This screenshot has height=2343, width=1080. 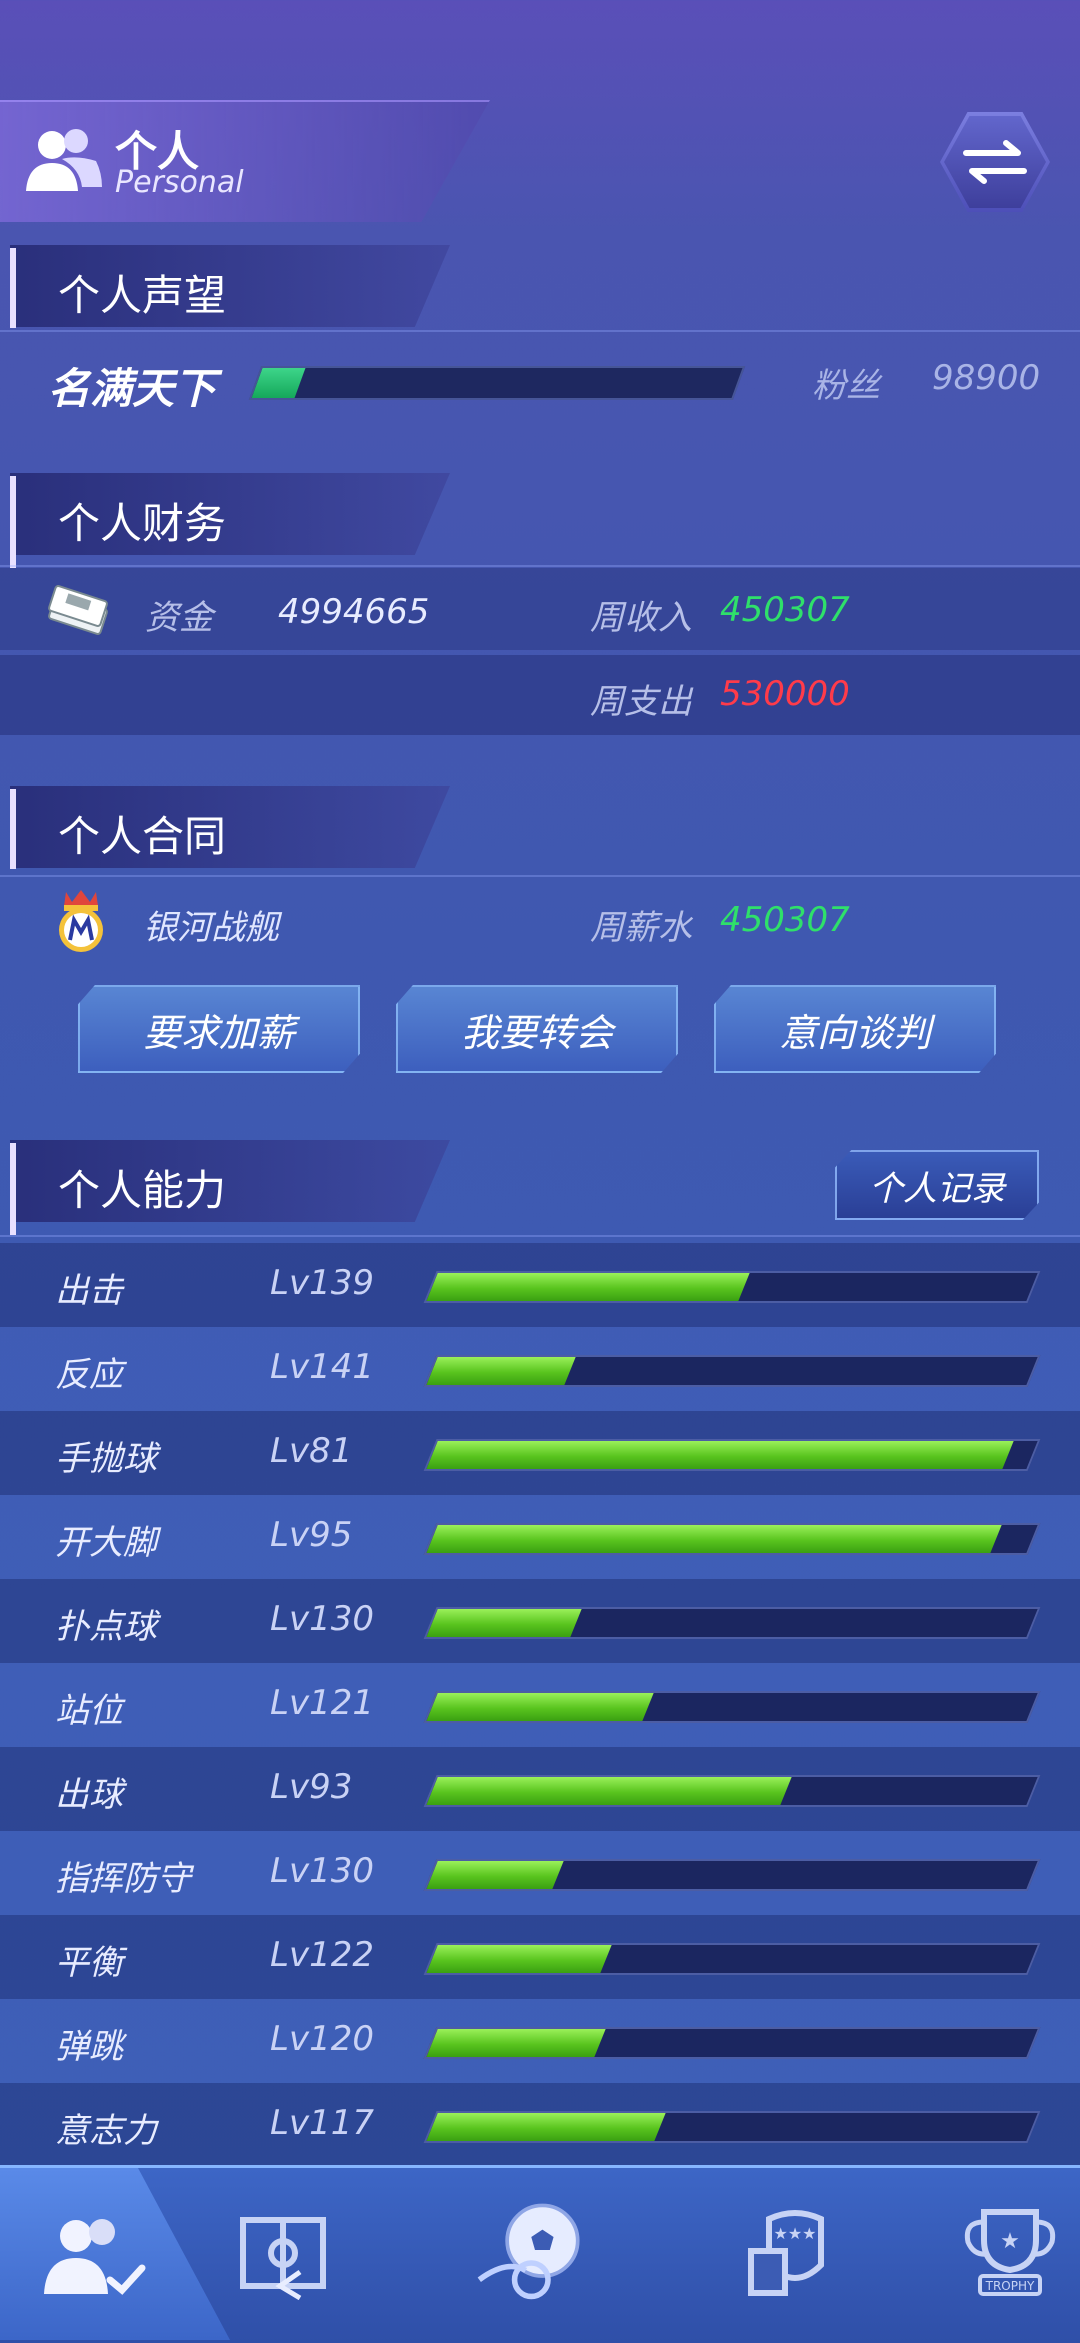 What do you see at coordinates (123, 1879) in the screenshot?
I see `ability-name: 指挥防守` at bounding box center [123, 1879].